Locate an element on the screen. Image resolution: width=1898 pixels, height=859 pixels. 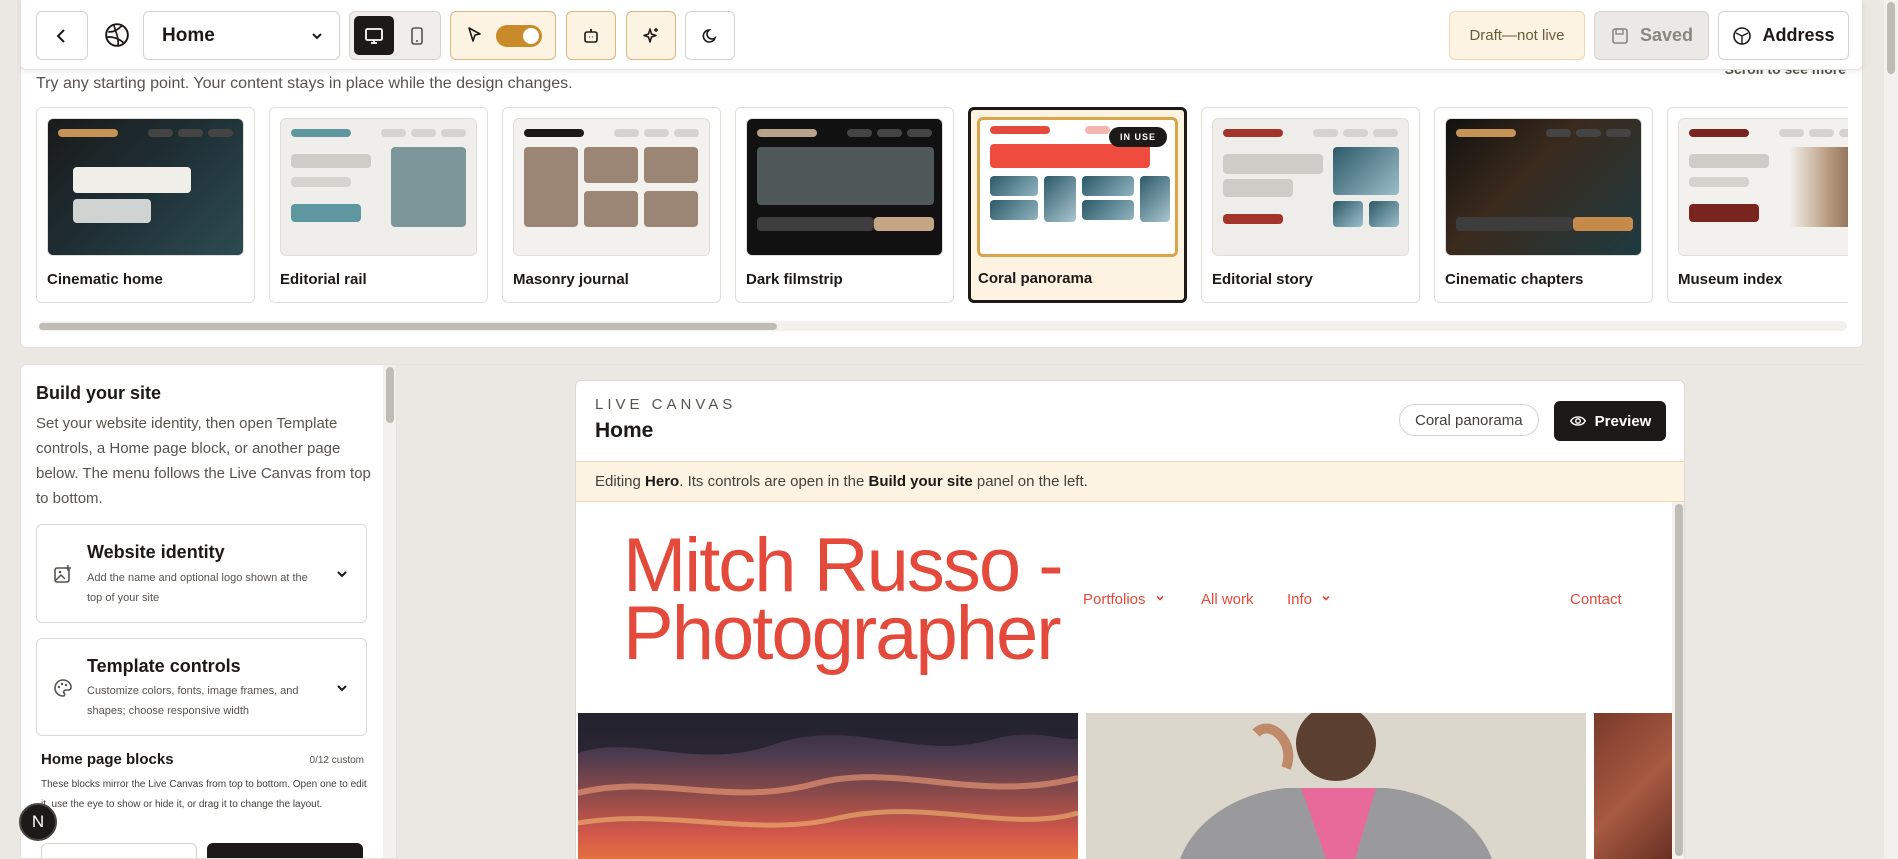
template-card: Museum index is located at coordinates (1757, 205).